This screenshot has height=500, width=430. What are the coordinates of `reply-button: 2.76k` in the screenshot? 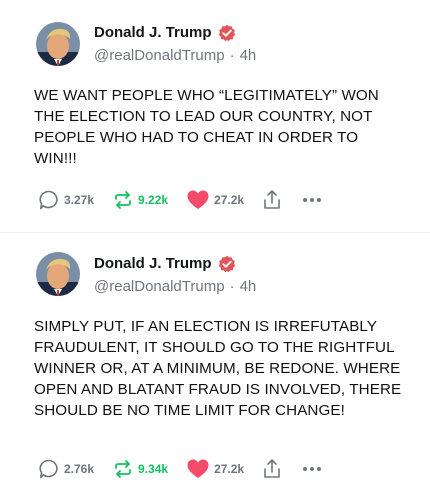 It's located at (66, 469).